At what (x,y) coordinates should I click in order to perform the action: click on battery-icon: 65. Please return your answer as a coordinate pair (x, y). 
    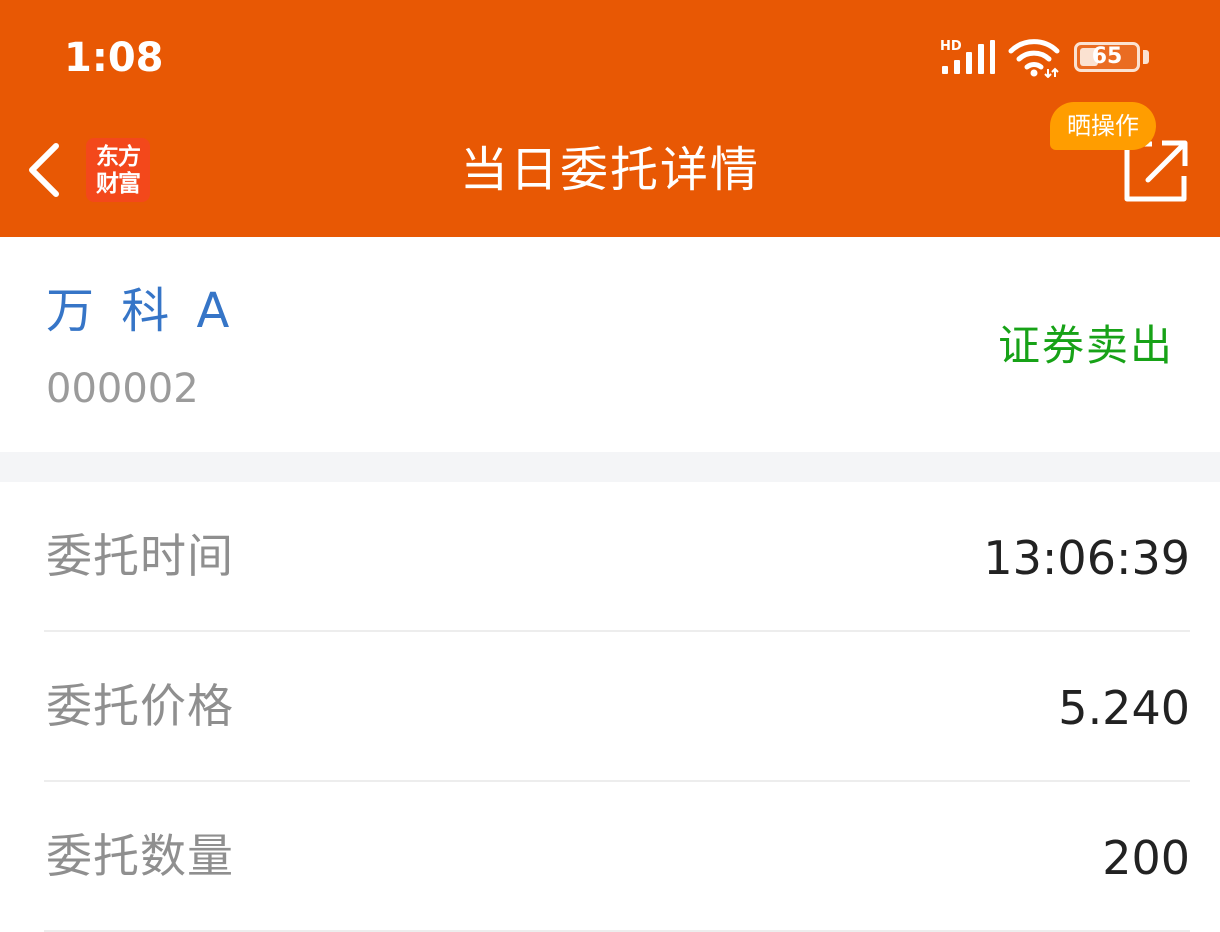
    Looking at the image, I should click on (1107, 57).